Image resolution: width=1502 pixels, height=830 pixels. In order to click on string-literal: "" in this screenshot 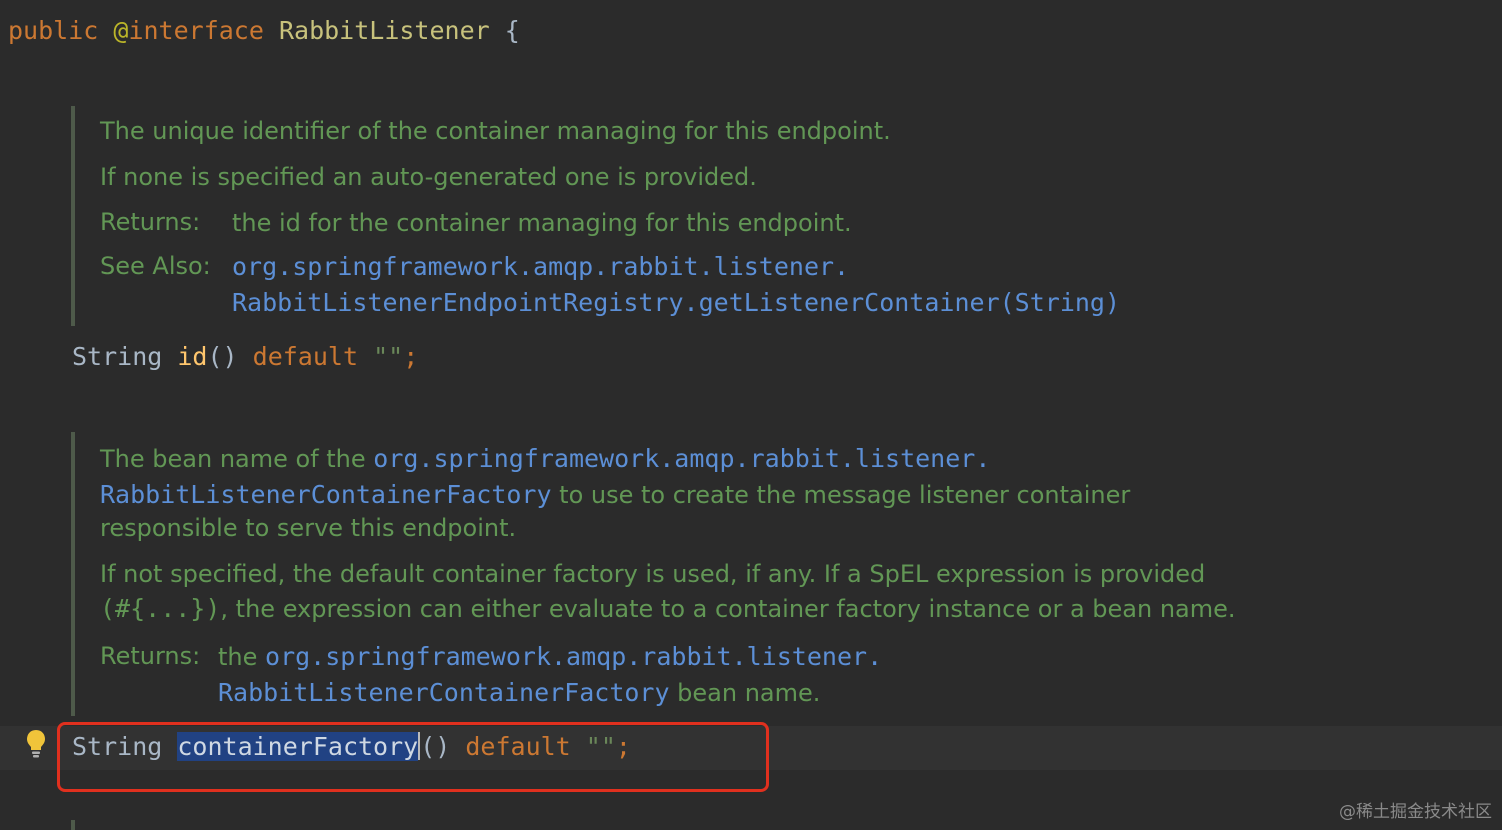, I will do `click(388, 356)`.